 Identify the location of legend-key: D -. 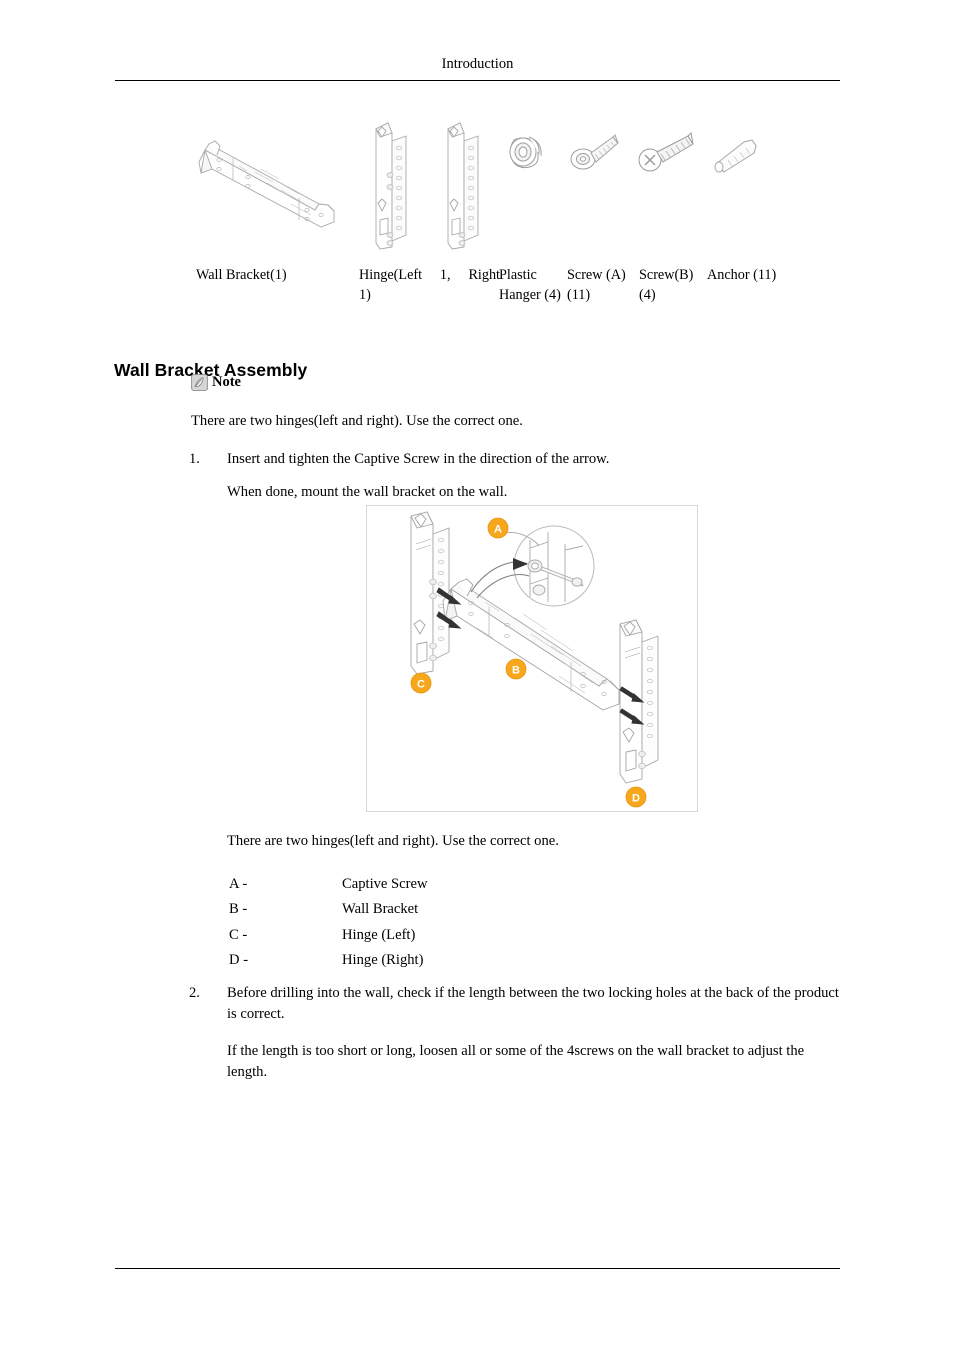
(239, 959).